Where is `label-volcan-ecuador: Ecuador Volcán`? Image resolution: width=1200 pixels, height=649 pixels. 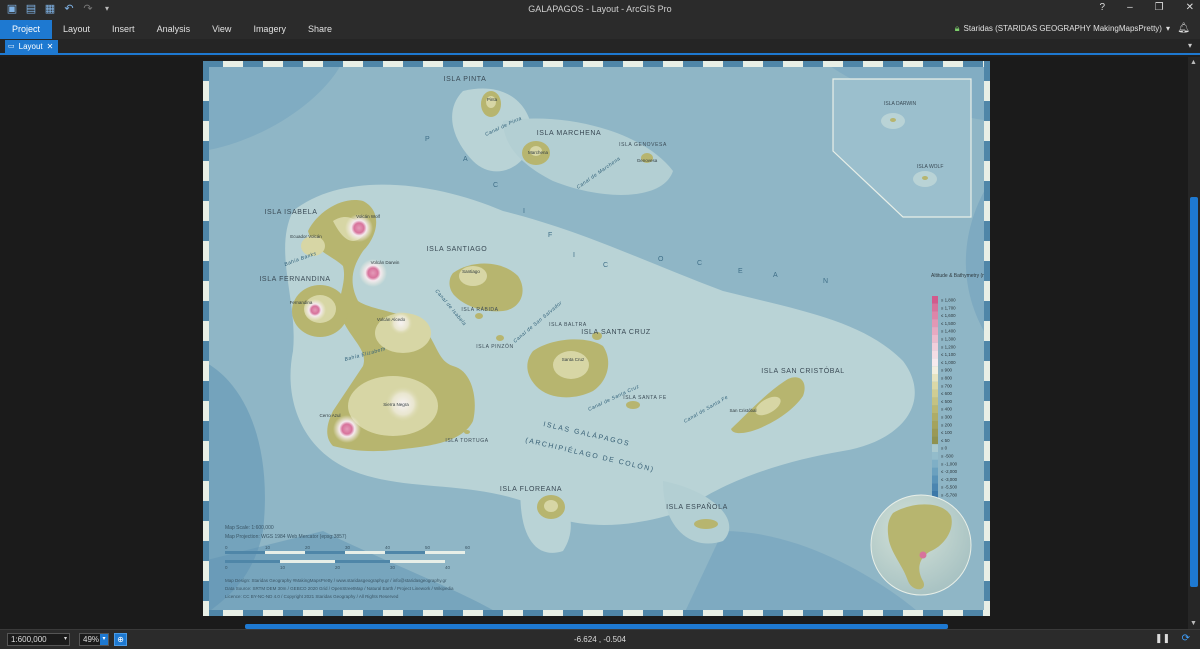 label-volcan-ecuador: Ecuador Volcán is located at coordinates (306, 236).